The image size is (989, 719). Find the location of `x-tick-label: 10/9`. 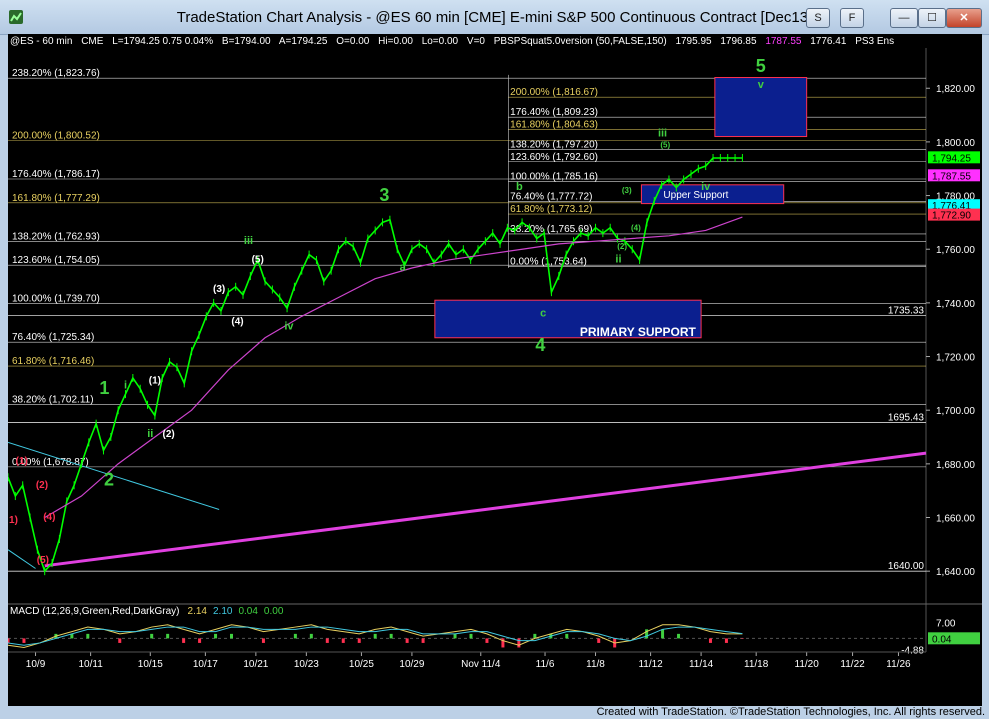

x-tick-label: 10/9 is located at coordinates (36, 664).